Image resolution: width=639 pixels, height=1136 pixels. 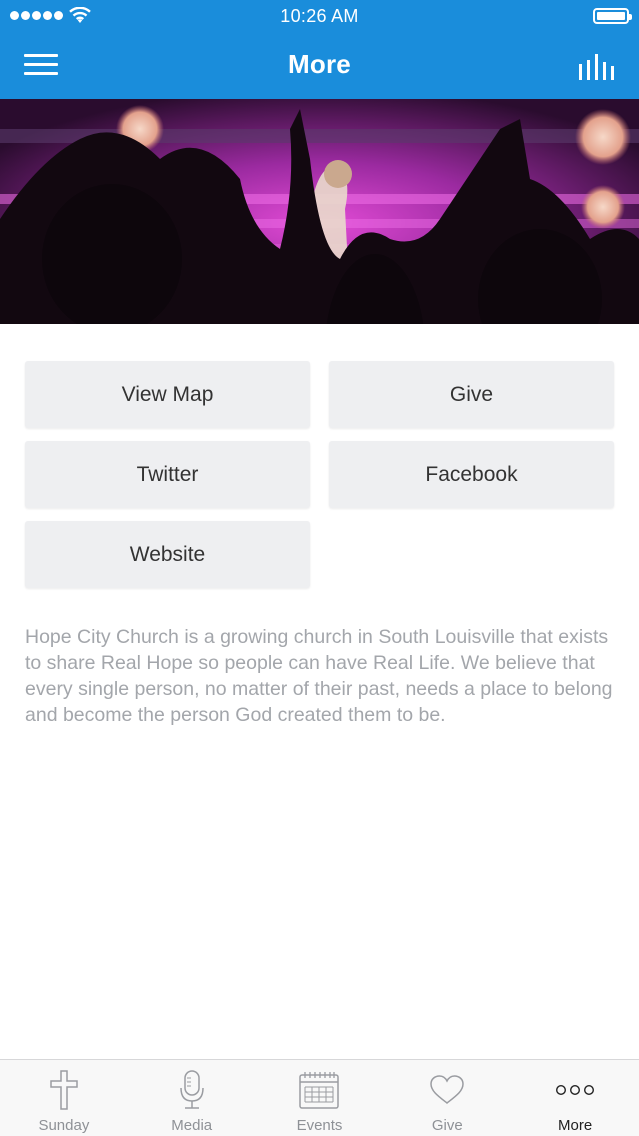 What do you see at coordinates (575, 1125) in the screenshot?
I see `tab-label: More` at bounding box center [575, 1125].